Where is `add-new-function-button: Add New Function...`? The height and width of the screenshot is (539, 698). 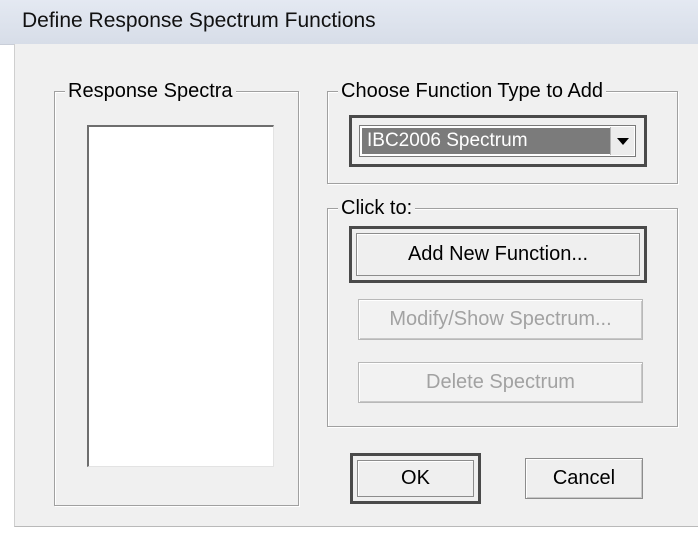
add-new-function-button: Add New Function... is located at coordinates (498, 254).